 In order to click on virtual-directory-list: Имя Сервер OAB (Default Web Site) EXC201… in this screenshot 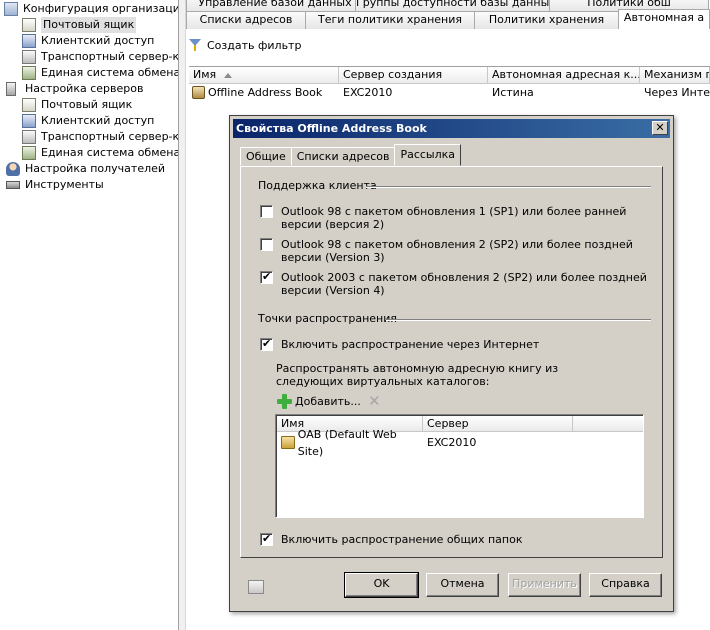, I will do `click(459, 466)`.